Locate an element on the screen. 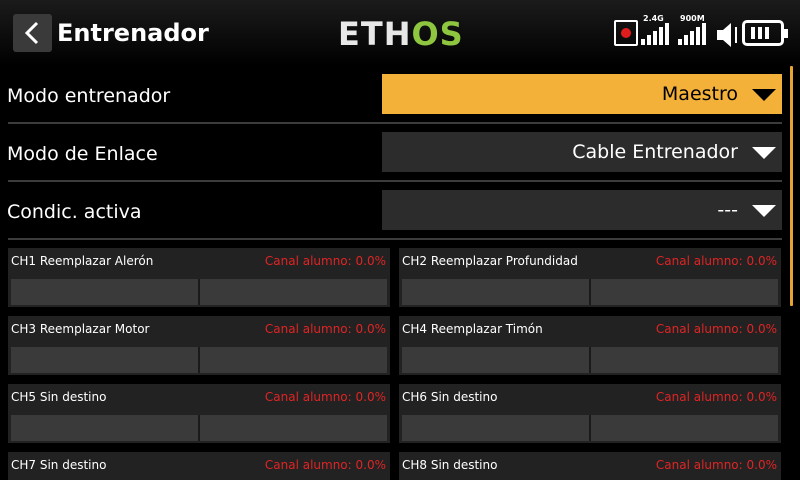  active-condition-select: --- is located at coordinates (582, 210).